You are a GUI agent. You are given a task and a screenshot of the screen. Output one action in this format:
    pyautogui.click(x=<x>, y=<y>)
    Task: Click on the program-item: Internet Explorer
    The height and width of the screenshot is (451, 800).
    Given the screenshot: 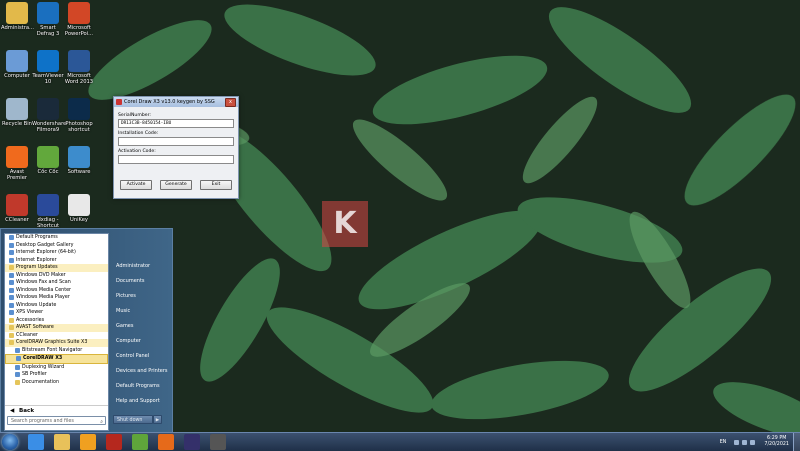 What is the action you would take?
    pyautogui.click(x=56, y=261)
    